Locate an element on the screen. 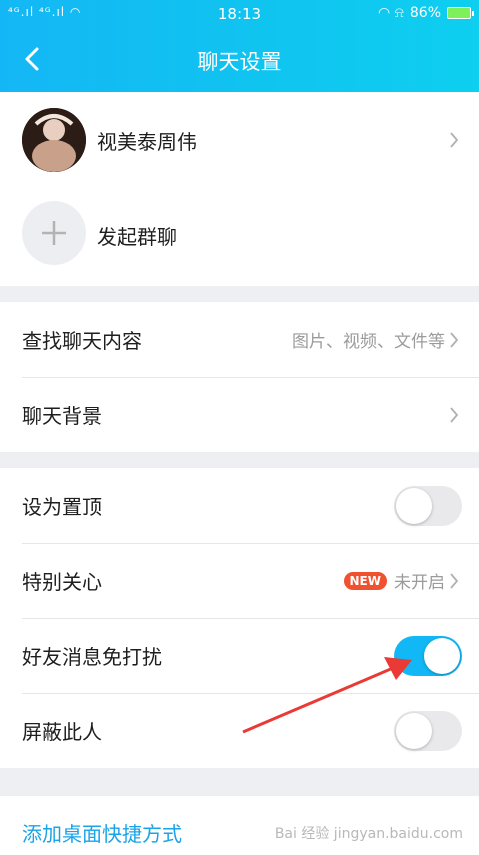  annotation-arrow-icon is located at coordinates (327, 695).